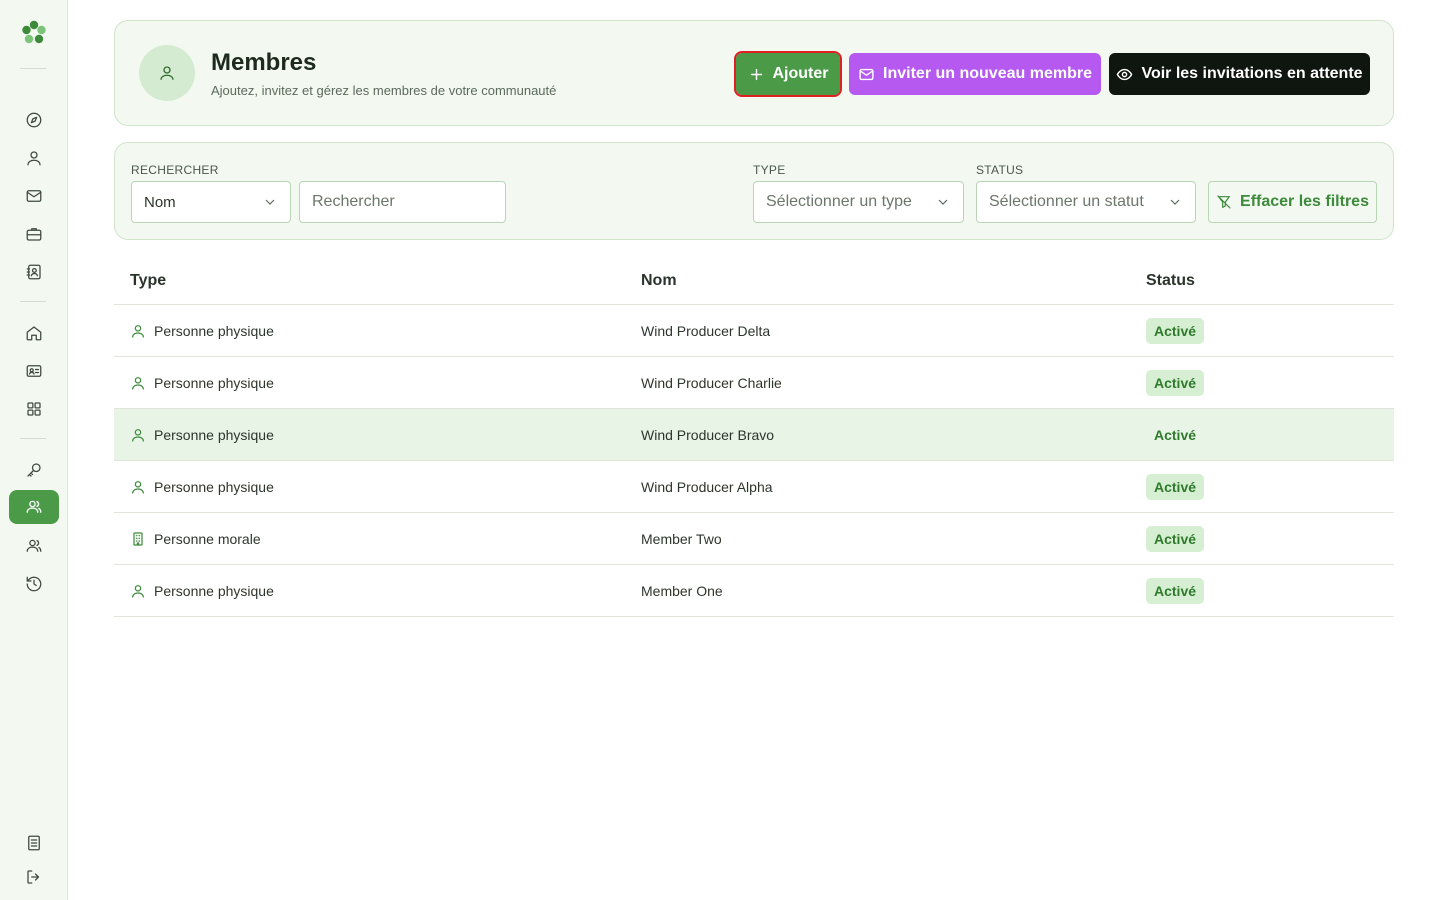  I want to click on invite-member-label: Inviter un nouveau membre, so click(987, 73).